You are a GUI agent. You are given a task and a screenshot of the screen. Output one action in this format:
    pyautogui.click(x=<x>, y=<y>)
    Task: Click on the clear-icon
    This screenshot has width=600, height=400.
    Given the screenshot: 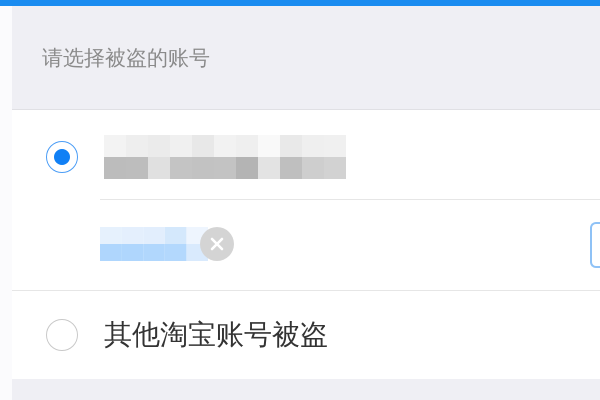 What is the action you would take?
    pyautogui.click(x=217, y=244)
    